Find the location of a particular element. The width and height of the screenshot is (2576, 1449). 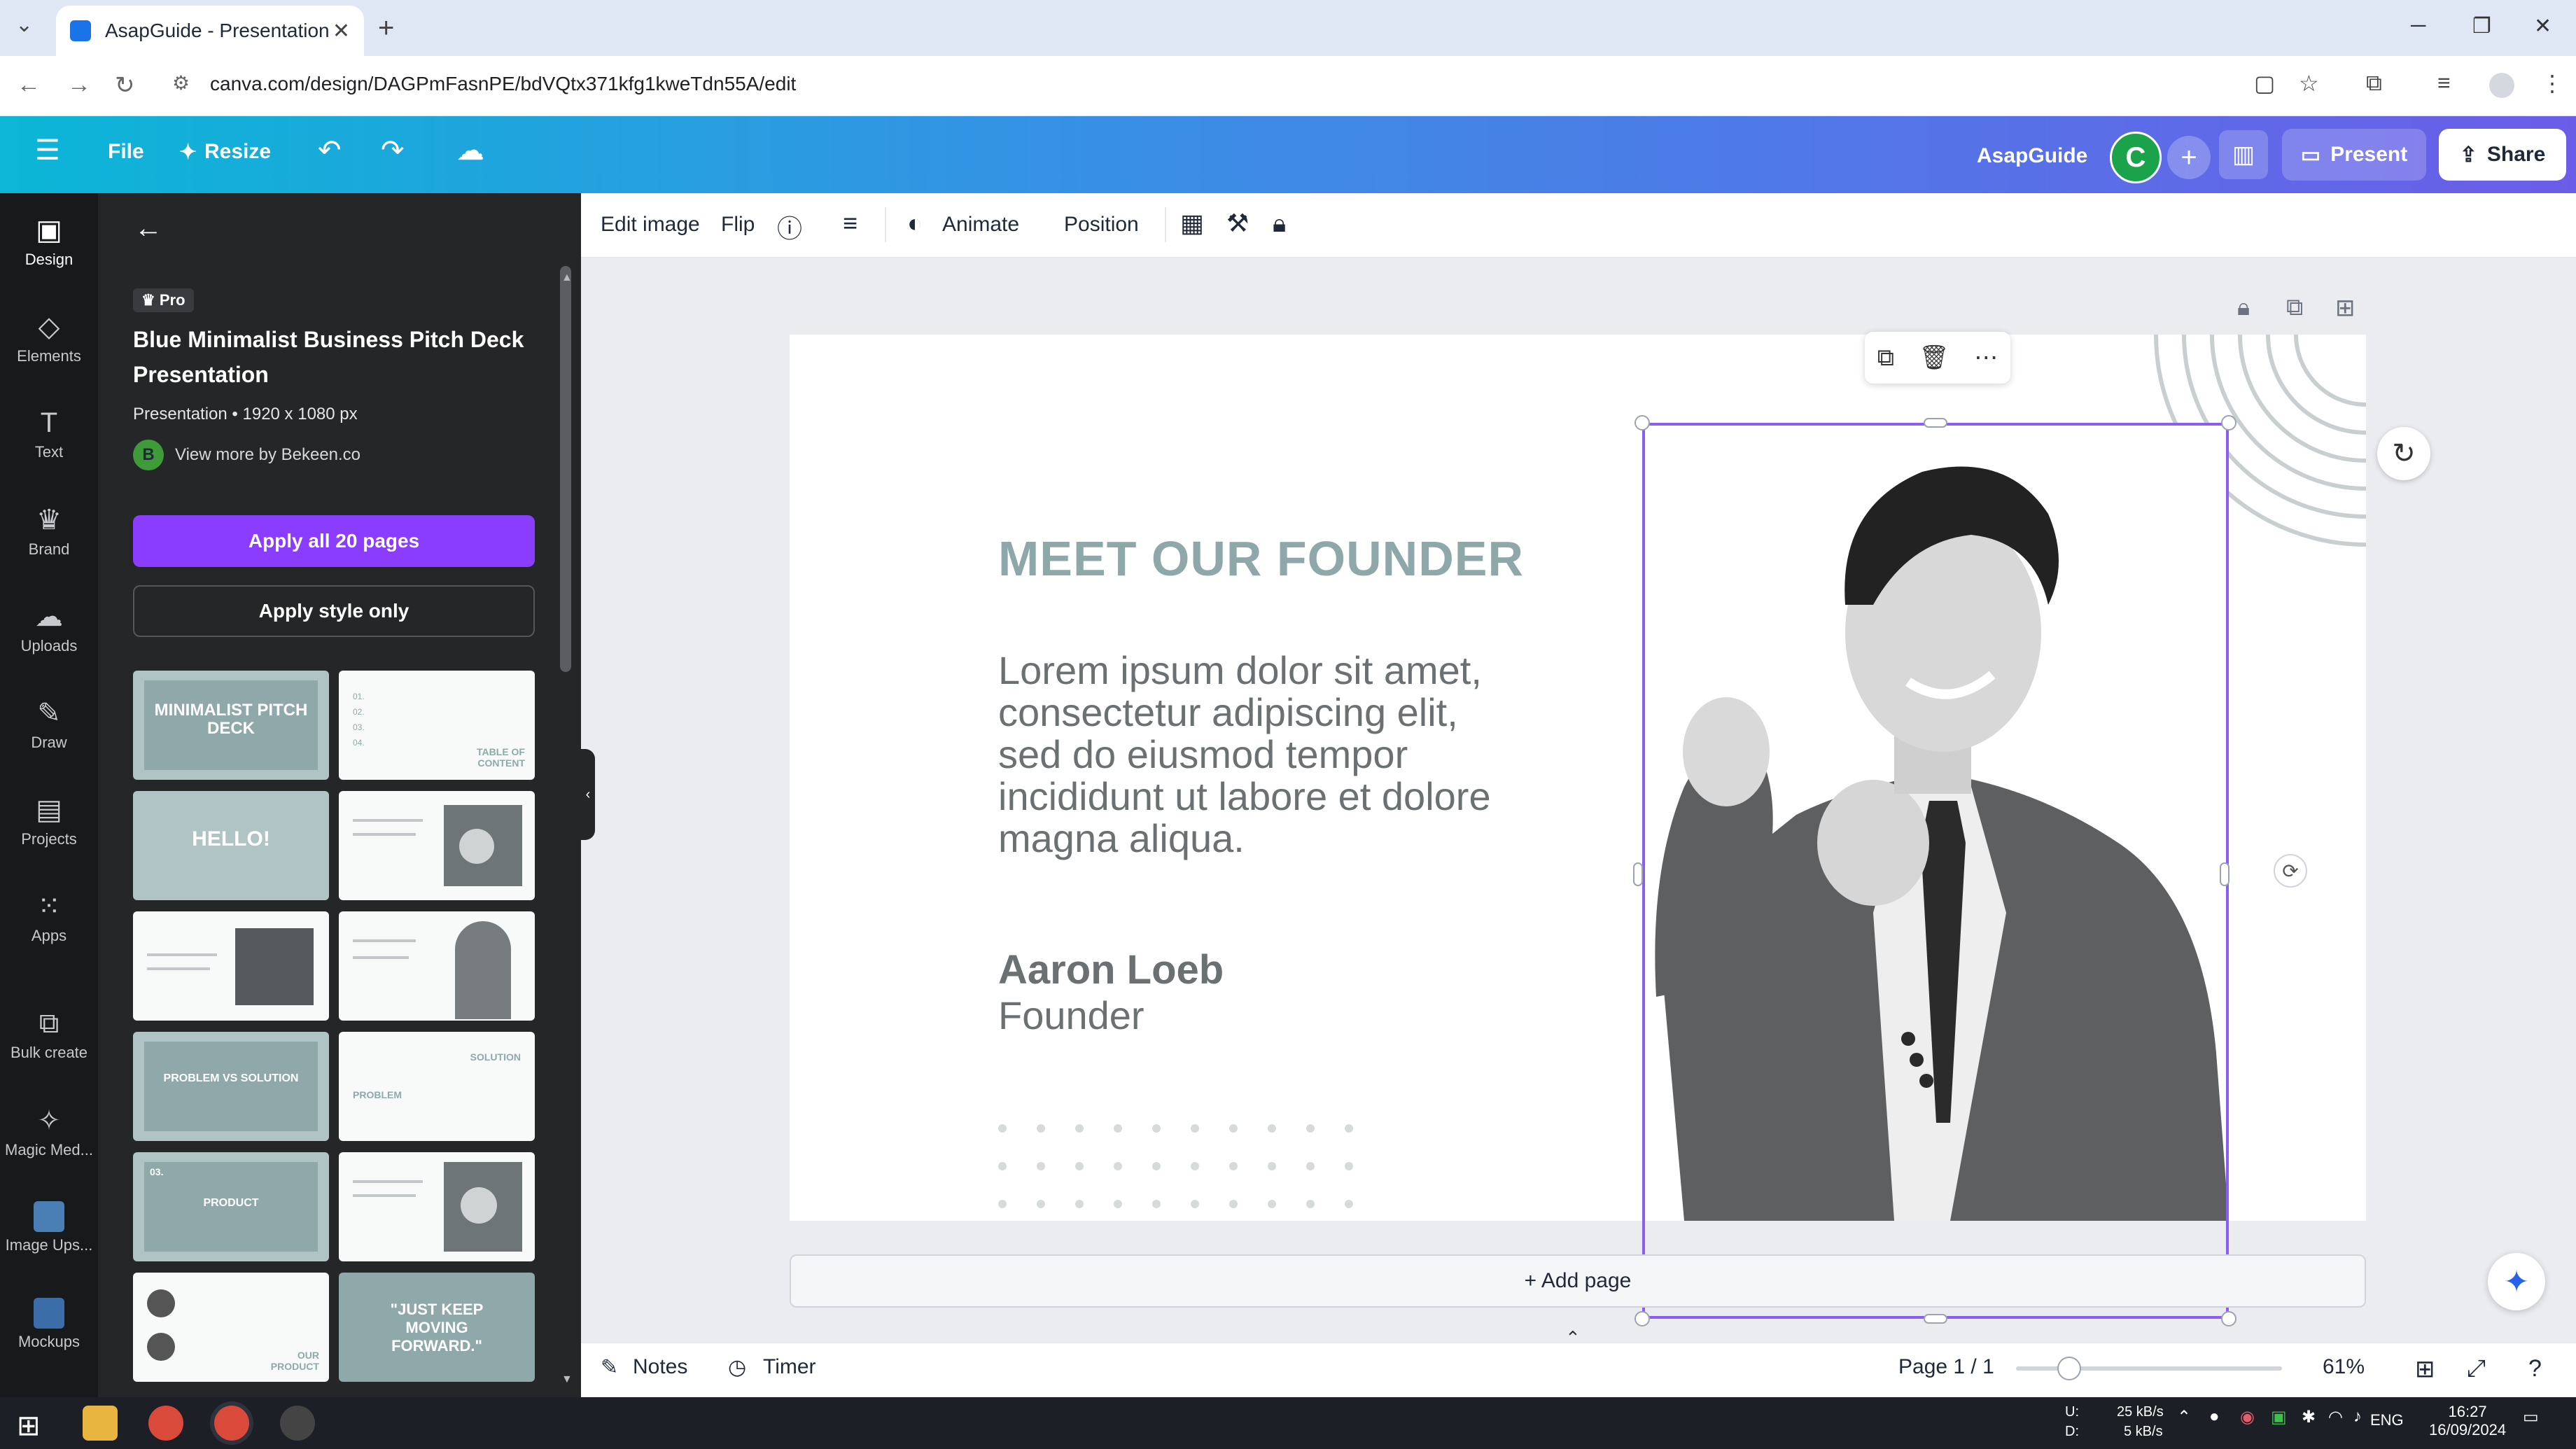

zoom-slider-knob is located at coordinates (2069, 1368).